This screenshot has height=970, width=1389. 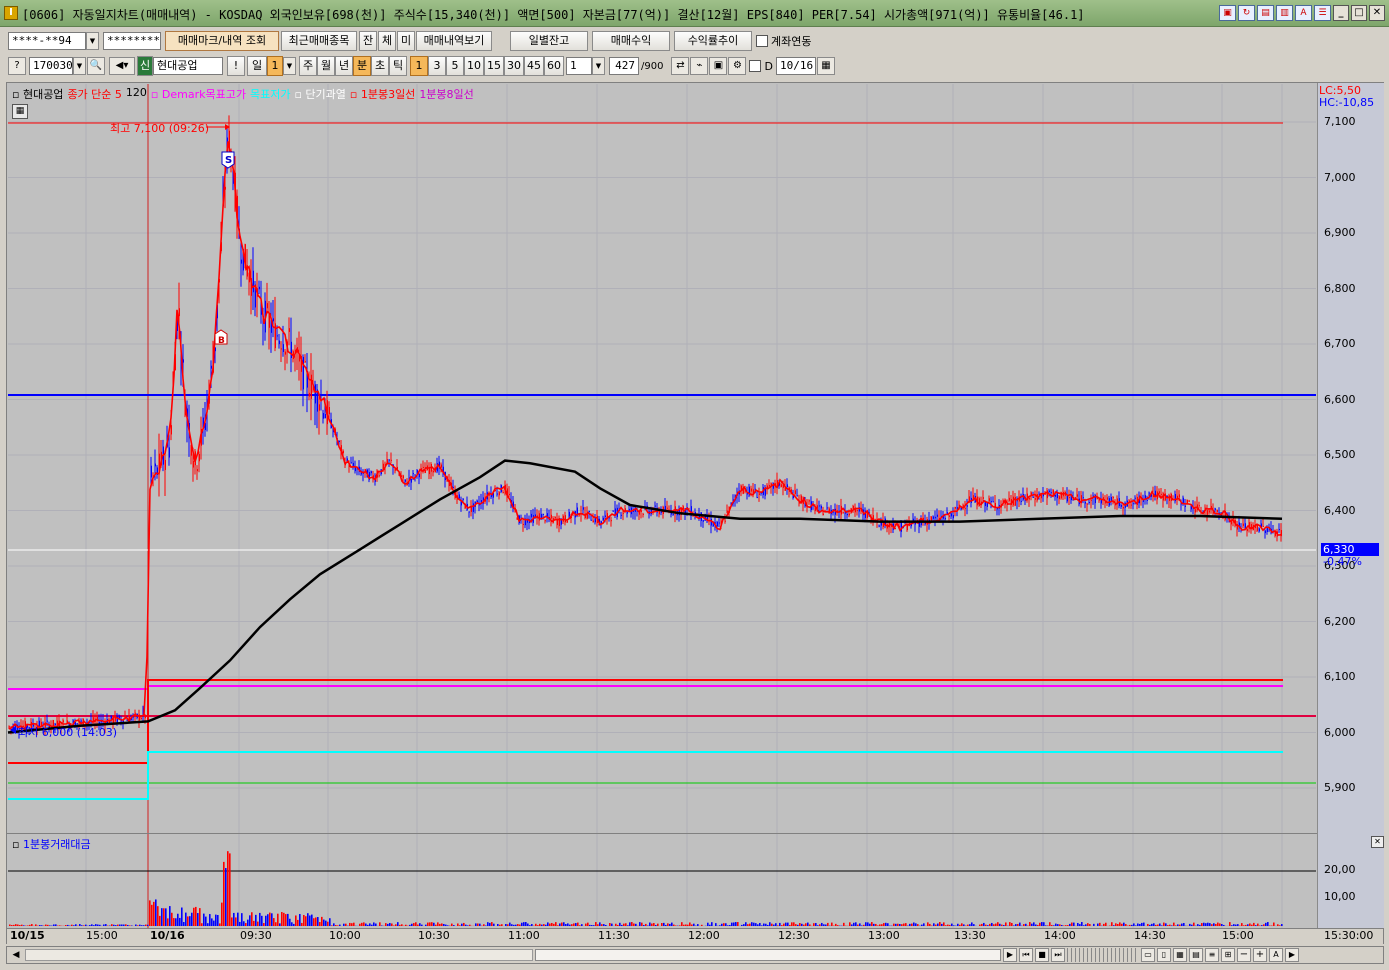 I want to click on grid-icon: ▦, so click(x=1180, y=955).